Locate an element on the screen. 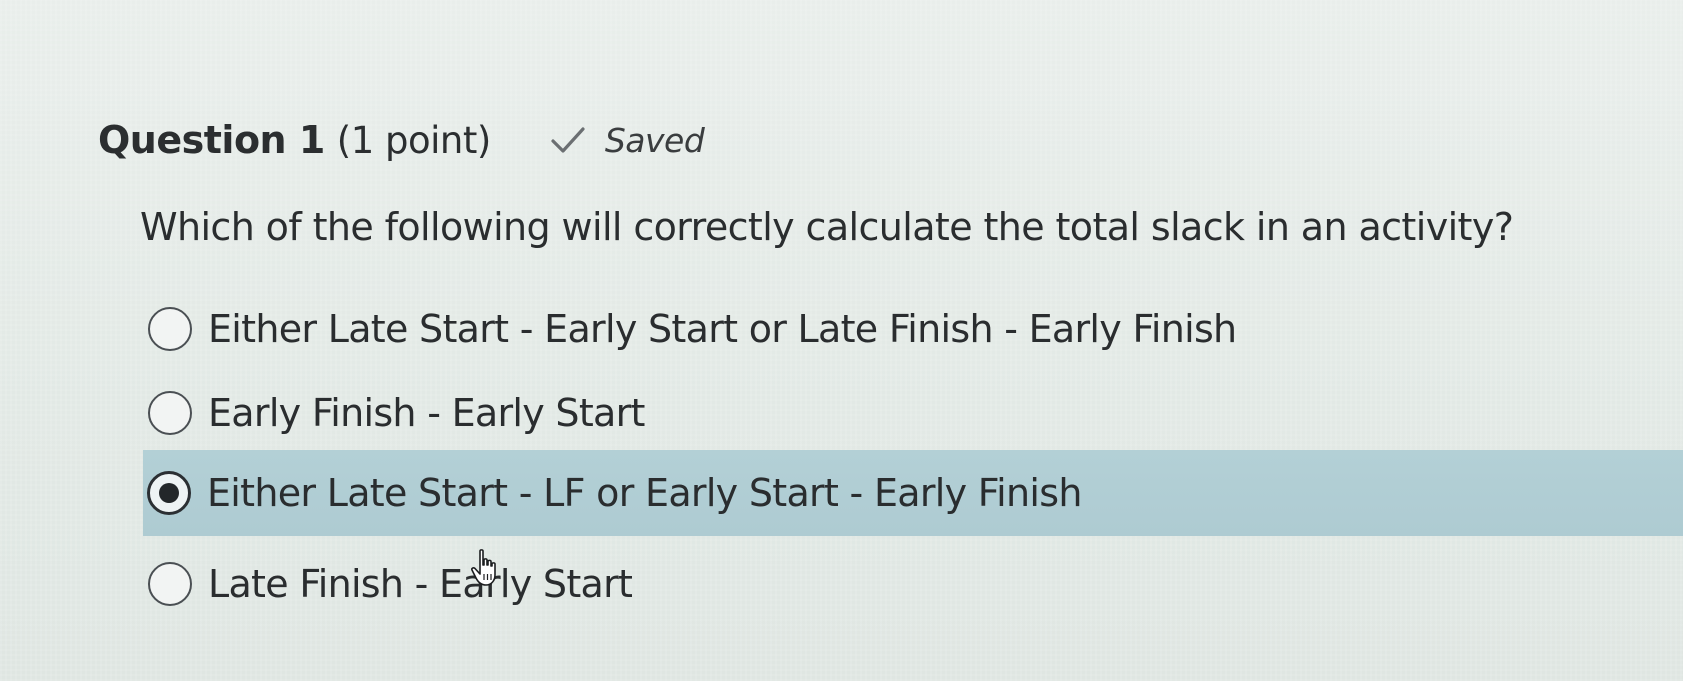 The image size is (1683, 681). answer-option-2: Early Finish - Early Start is located at coordinates (394, 413).